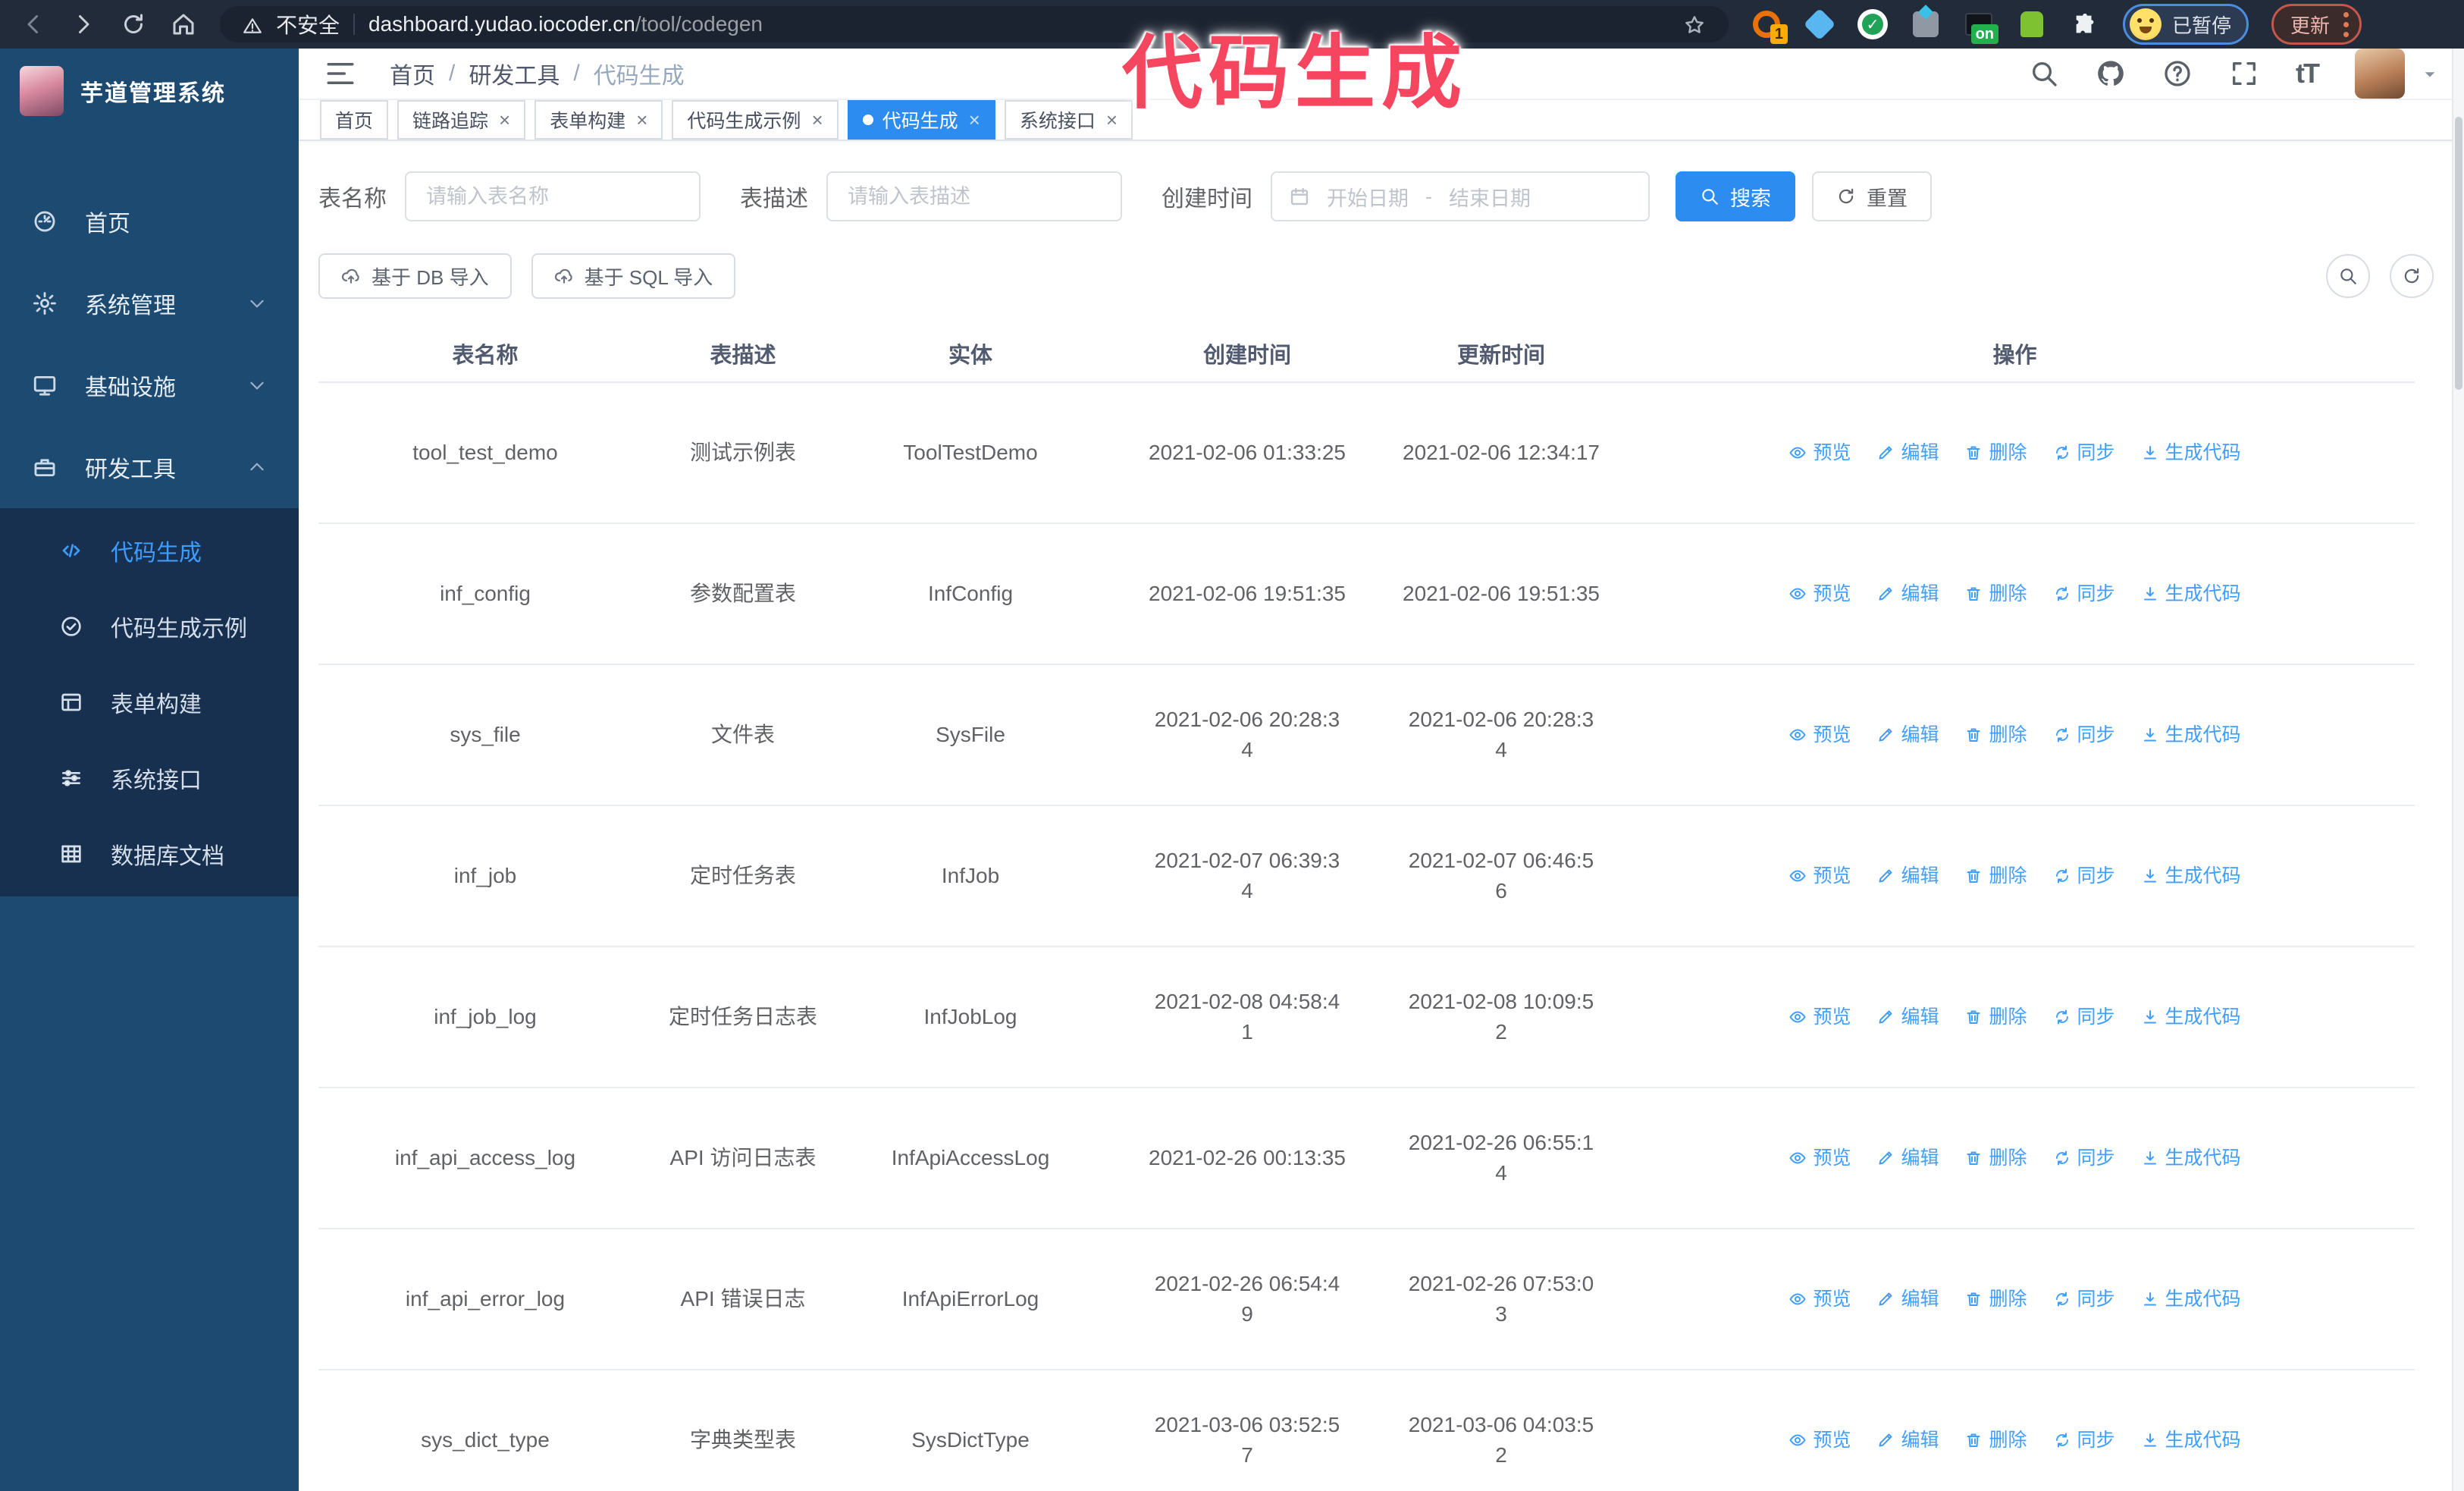 Image resolution: width=2464 pixels, height=1491 pixels. Describe the element at coordinates (639, 73) in the screenshot. I see `breadcrumb-item: 代码生成` at that location.